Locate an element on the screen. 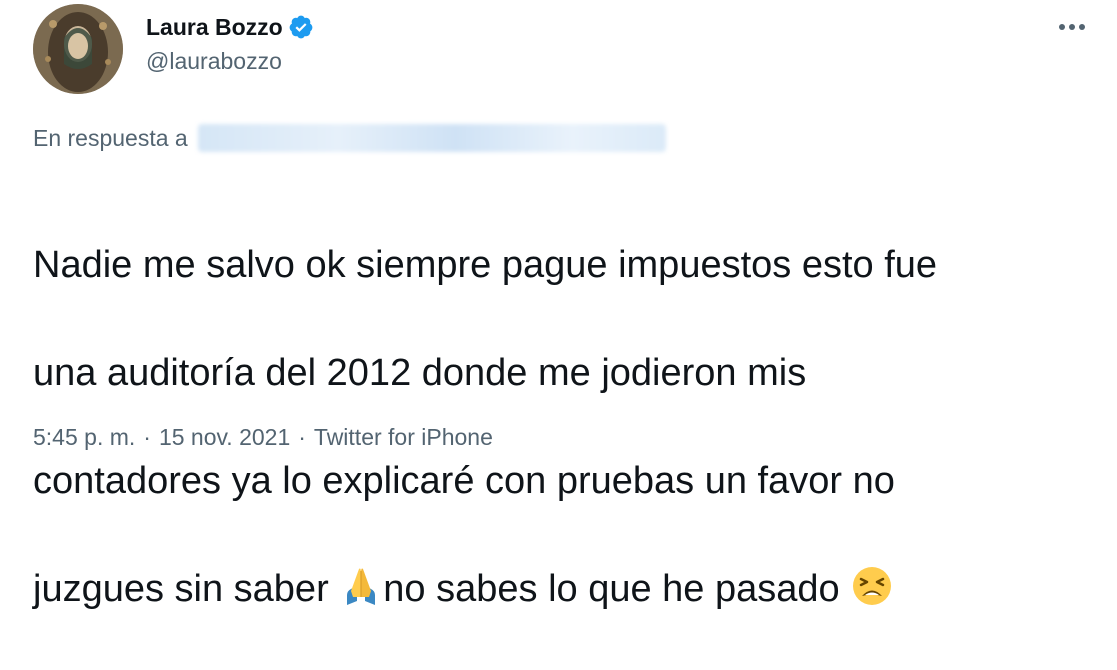 This screenshot has width=1117, height=670. author-name-row: Laura Bozzo is located at coordinates (230, 27).